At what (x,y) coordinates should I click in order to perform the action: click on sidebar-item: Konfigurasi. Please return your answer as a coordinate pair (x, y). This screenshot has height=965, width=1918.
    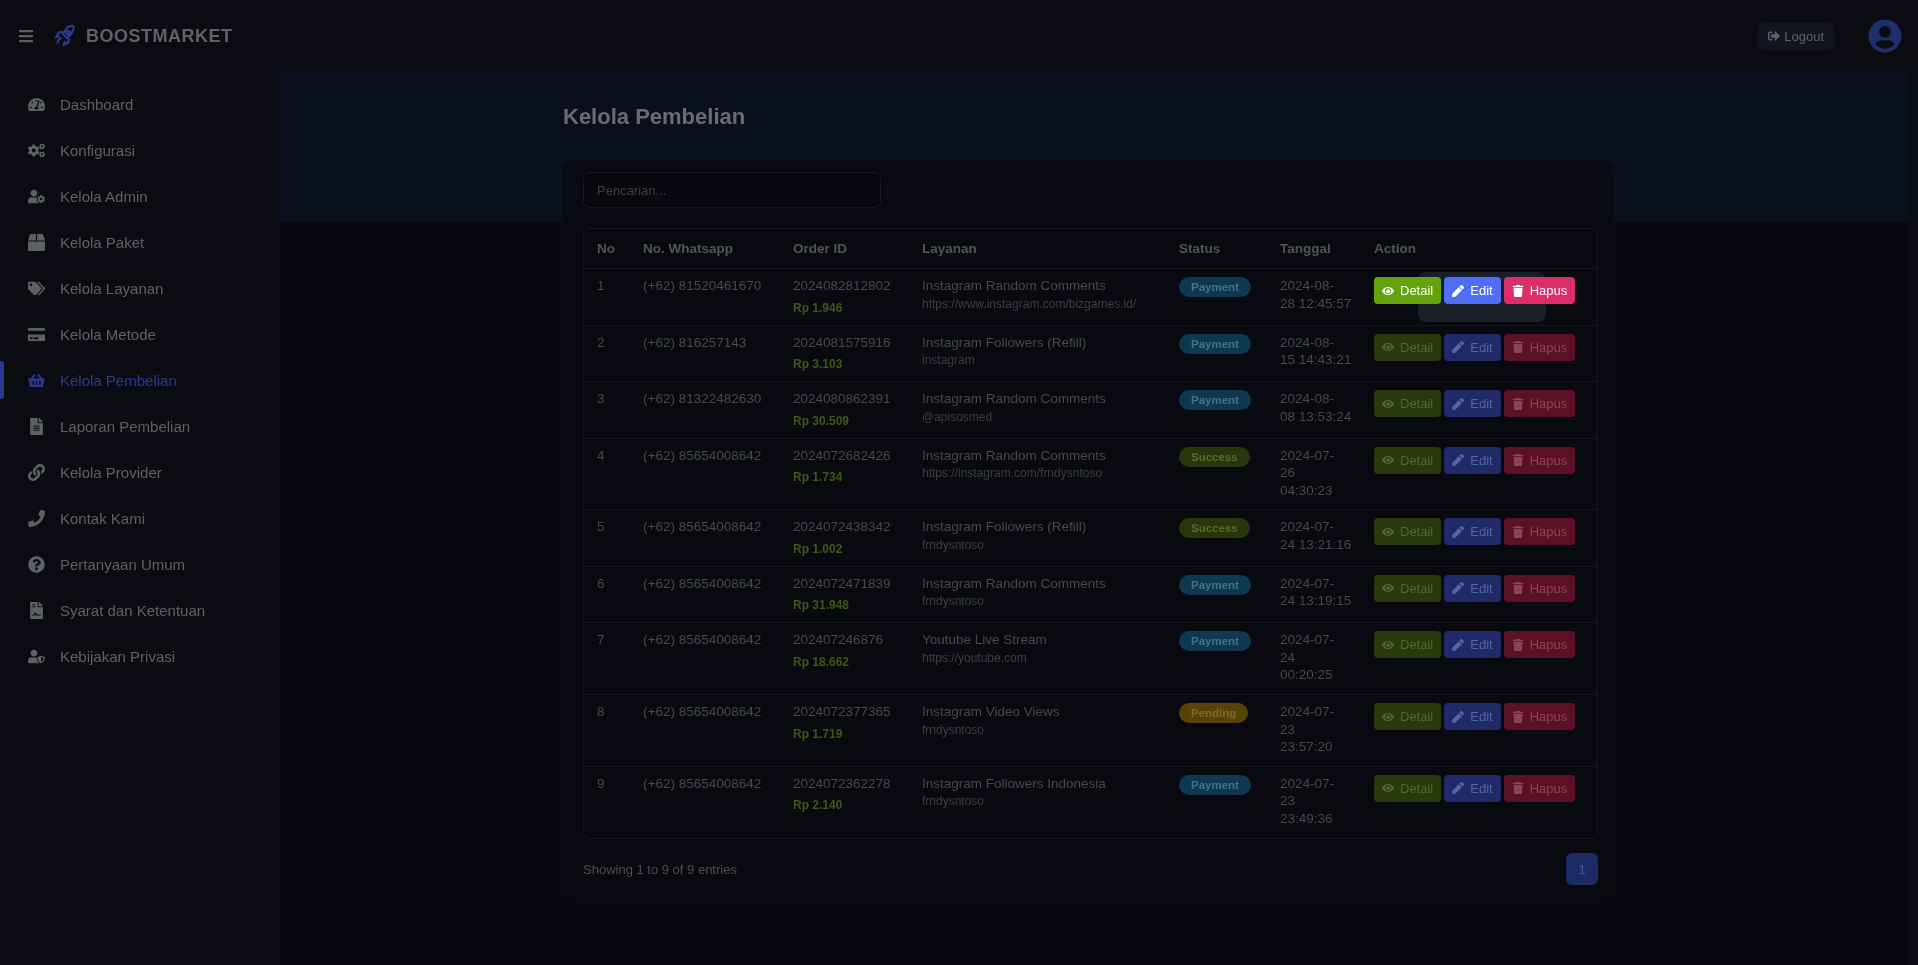
    Looking at the image, I should click on (140, 150).